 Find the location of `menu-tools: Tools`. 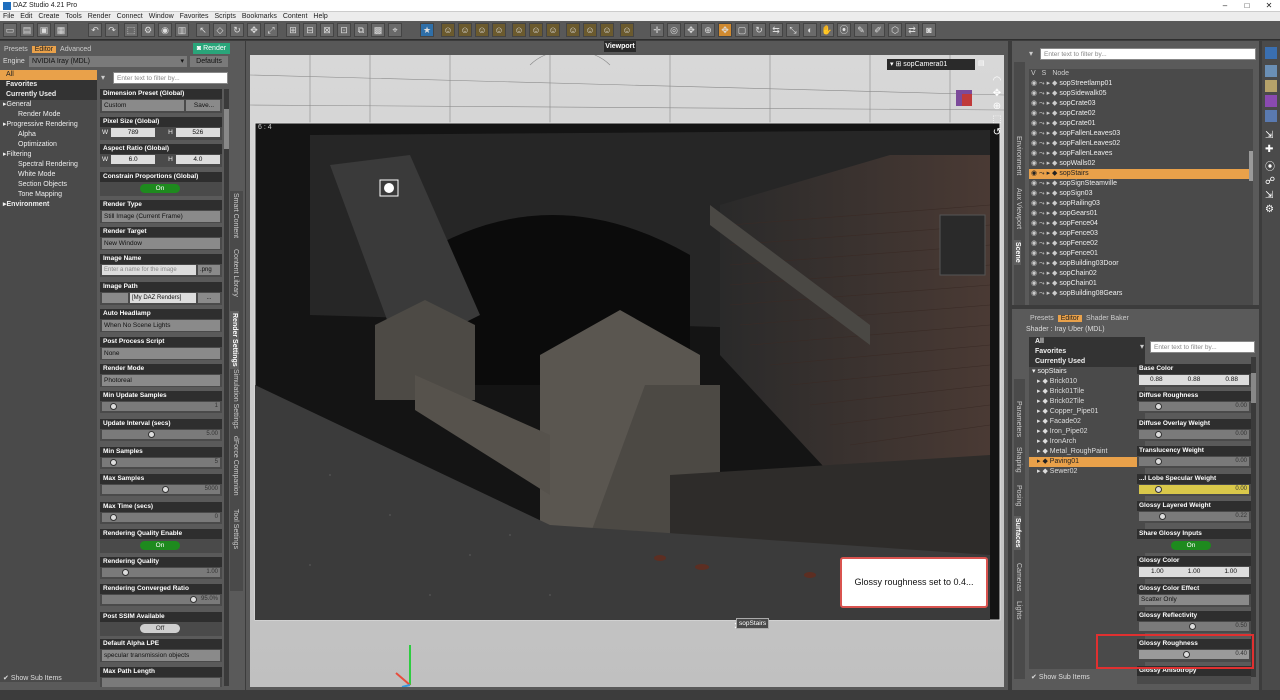

menu-tools: Tools is located at coordinates (73, 16).